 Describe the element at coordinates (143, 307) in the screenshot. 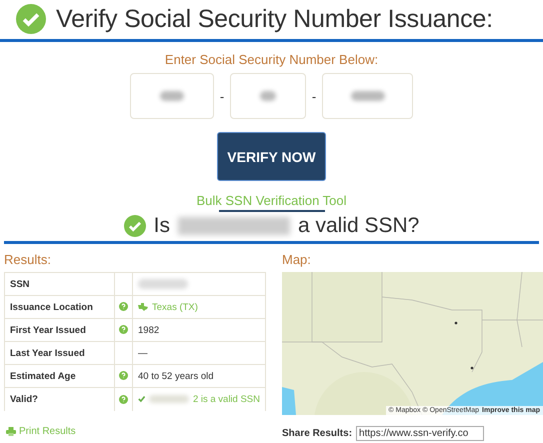

I see `state-shape-icon` at that location.